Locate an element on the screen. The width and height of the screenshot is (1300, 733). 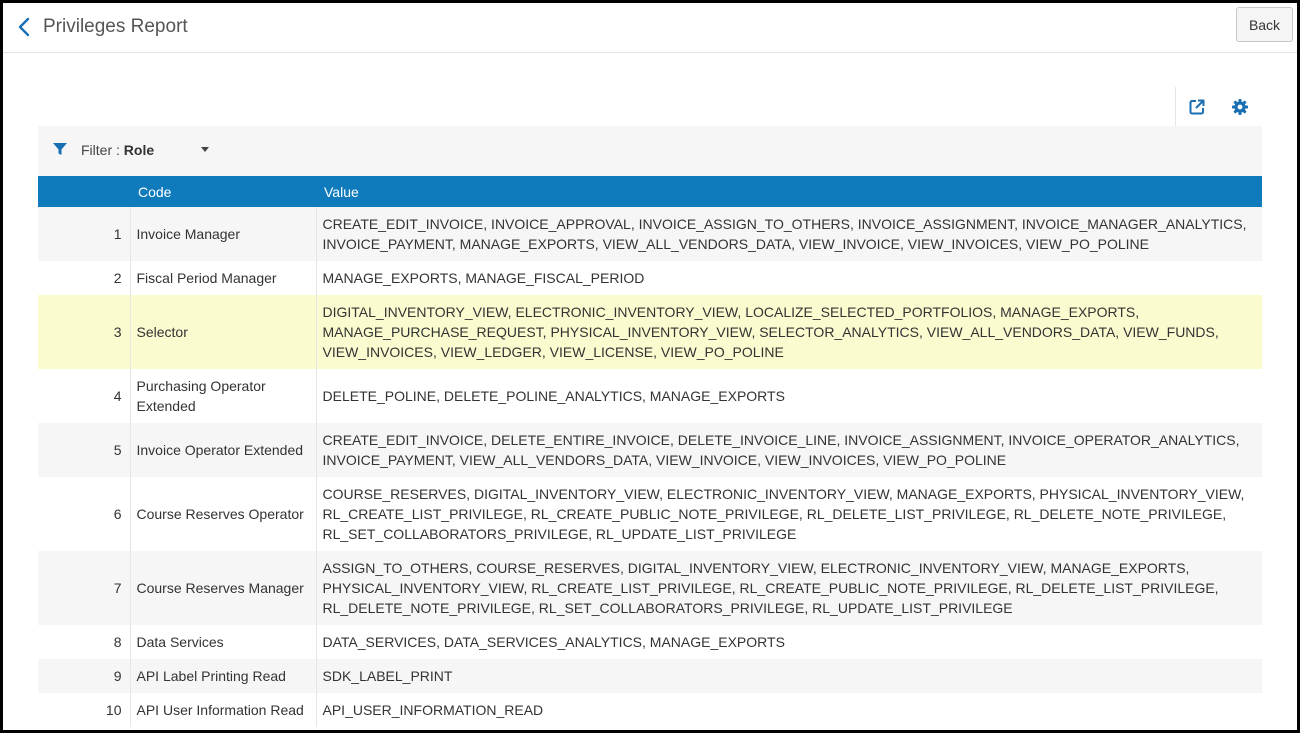
table-header-row: Code Value is located at coordinates (650, 191).